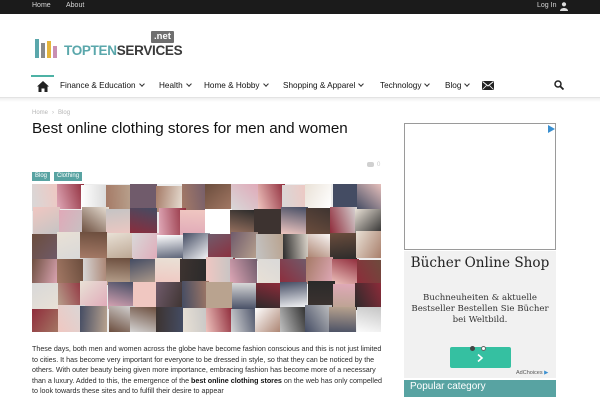 The image size is (600, 400). Describe the element at coordinates (41, 5) in the screenshot. I see `top-link-home: Home` at that location.